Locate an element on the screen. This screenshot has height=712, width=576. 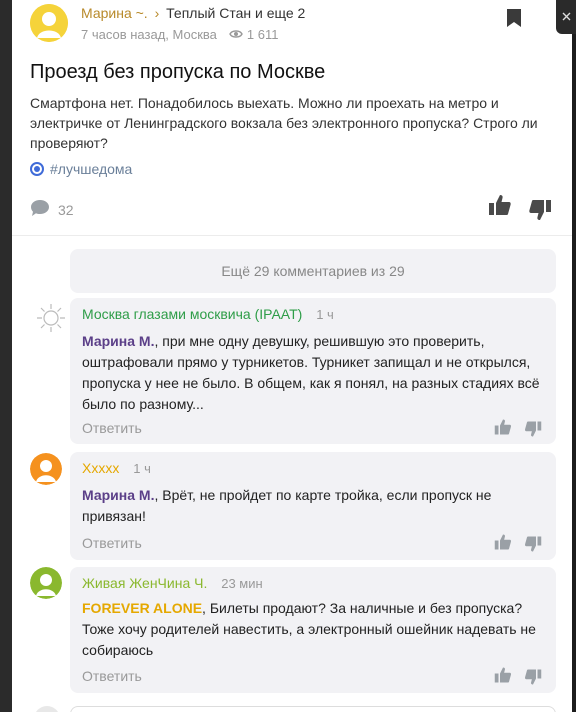
comment-header: Xxxxx 1 ч is located at coordinates (116, 468).